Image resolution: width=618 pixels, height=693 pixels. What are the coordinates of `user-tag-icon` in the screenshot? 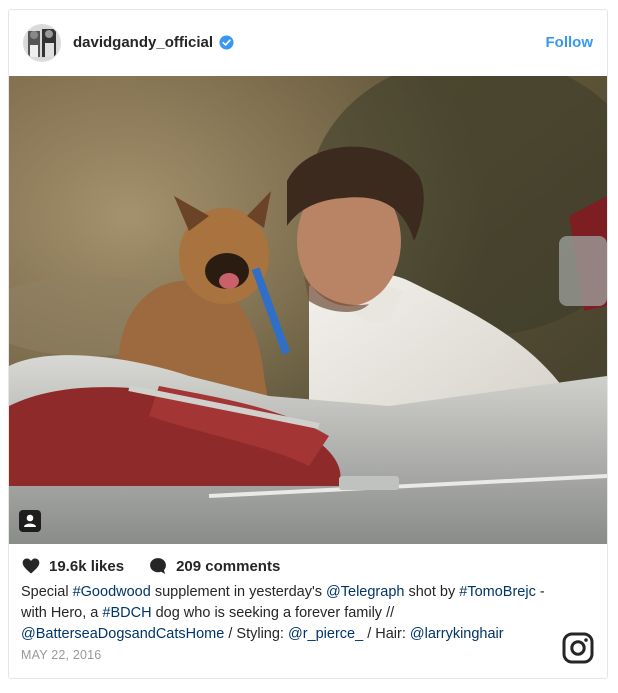 It's located at (30, 521).